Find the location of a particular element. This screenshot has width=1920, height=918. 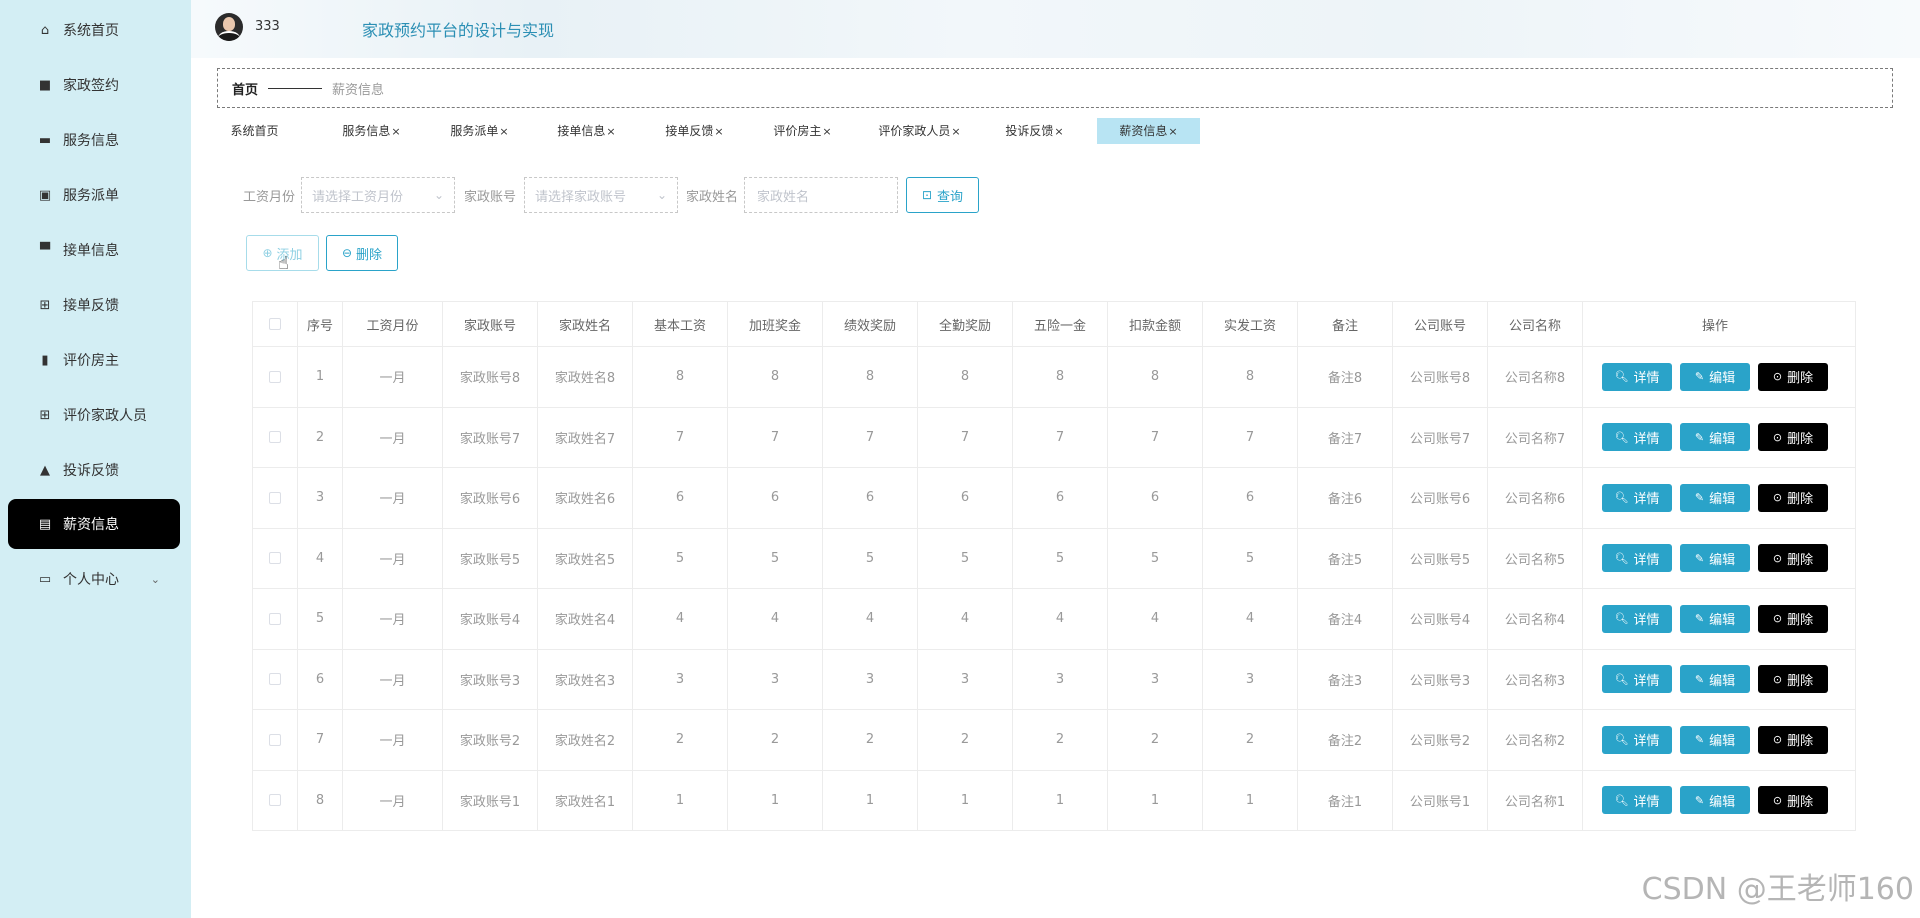

sidebar-item-2: ■ 家政签约 is located at coordinates (94, 85).